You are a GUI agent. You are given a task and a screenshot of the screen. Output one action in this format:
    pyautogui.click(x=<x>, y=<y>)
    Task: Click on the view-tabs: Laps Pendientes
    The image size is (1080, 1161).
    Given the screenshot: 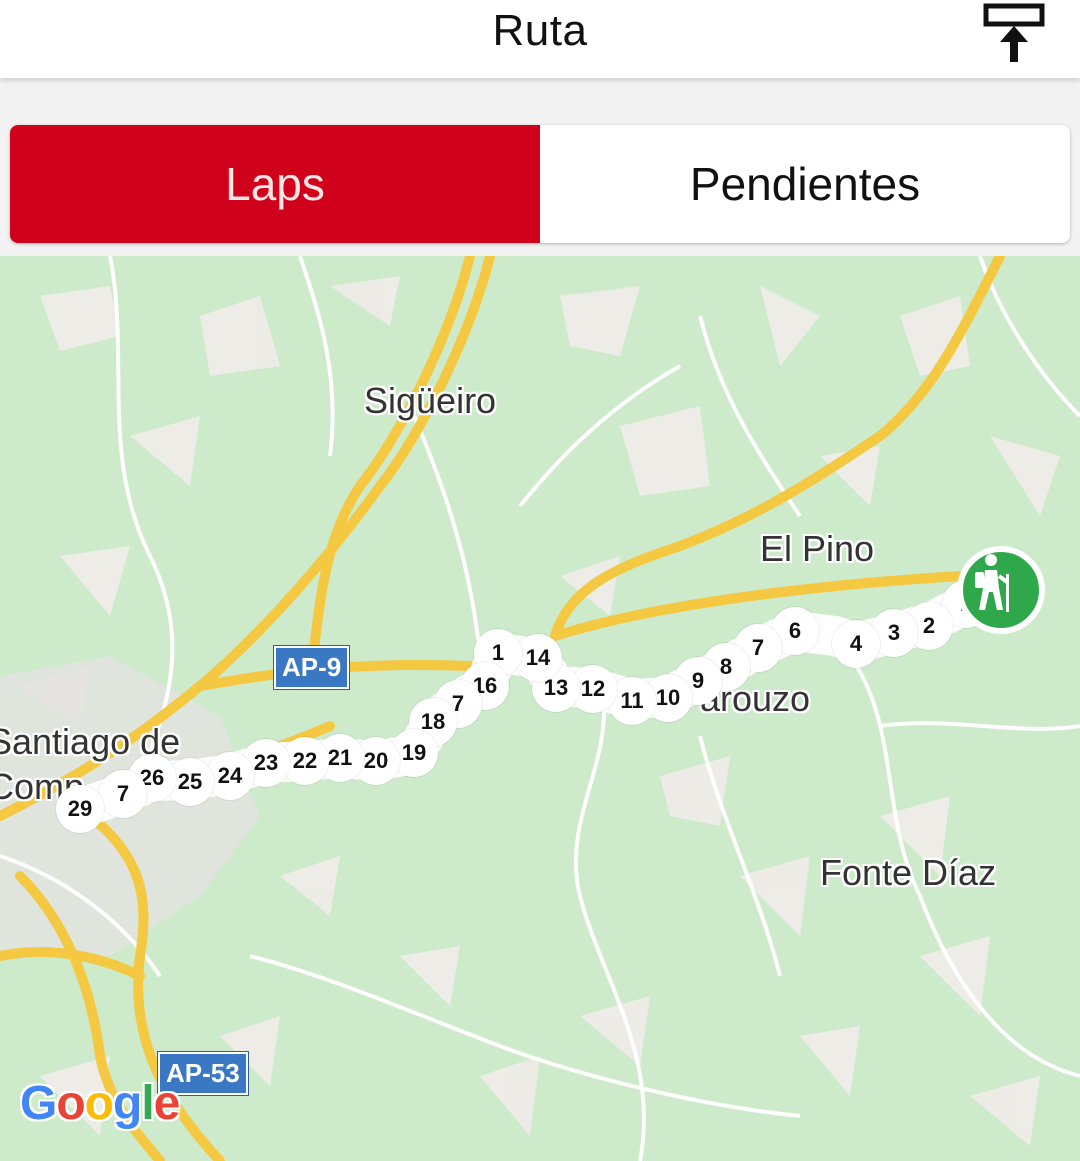 What is the action you would take?
    pyautogui.click(x=540, y=184)
    